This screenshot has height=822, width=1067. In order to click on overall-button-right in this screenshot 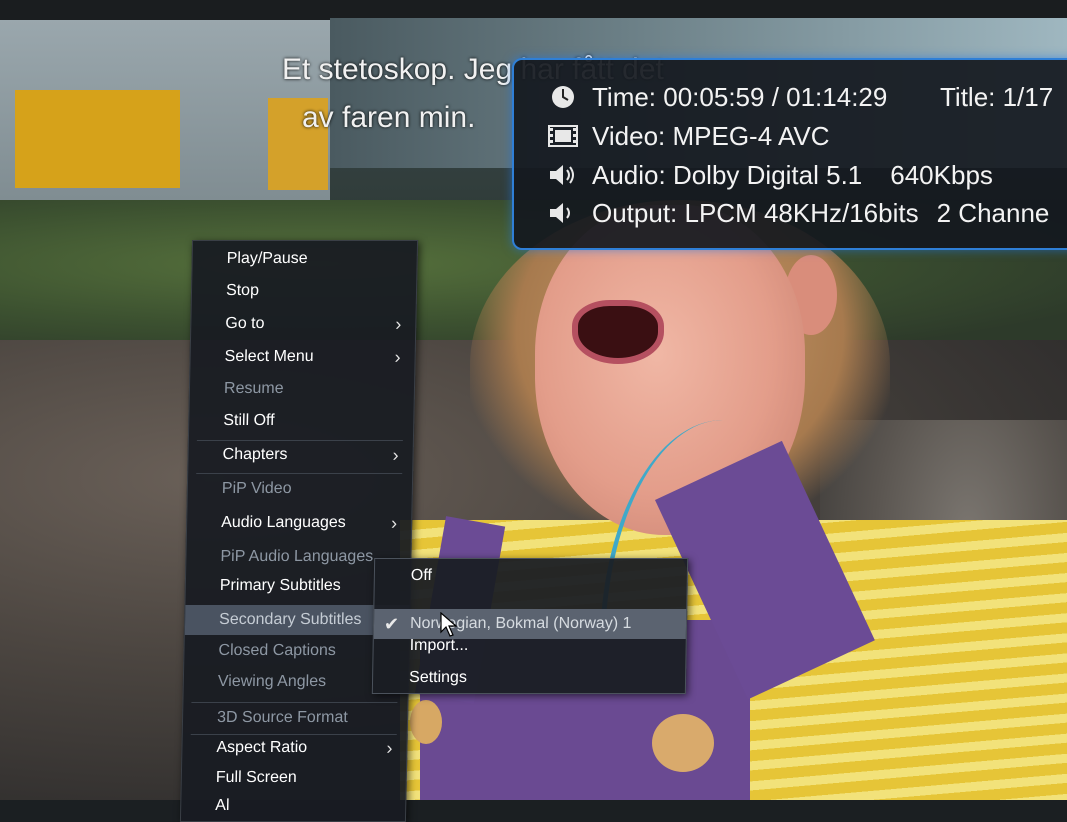, I will do `click(683, 743)`.